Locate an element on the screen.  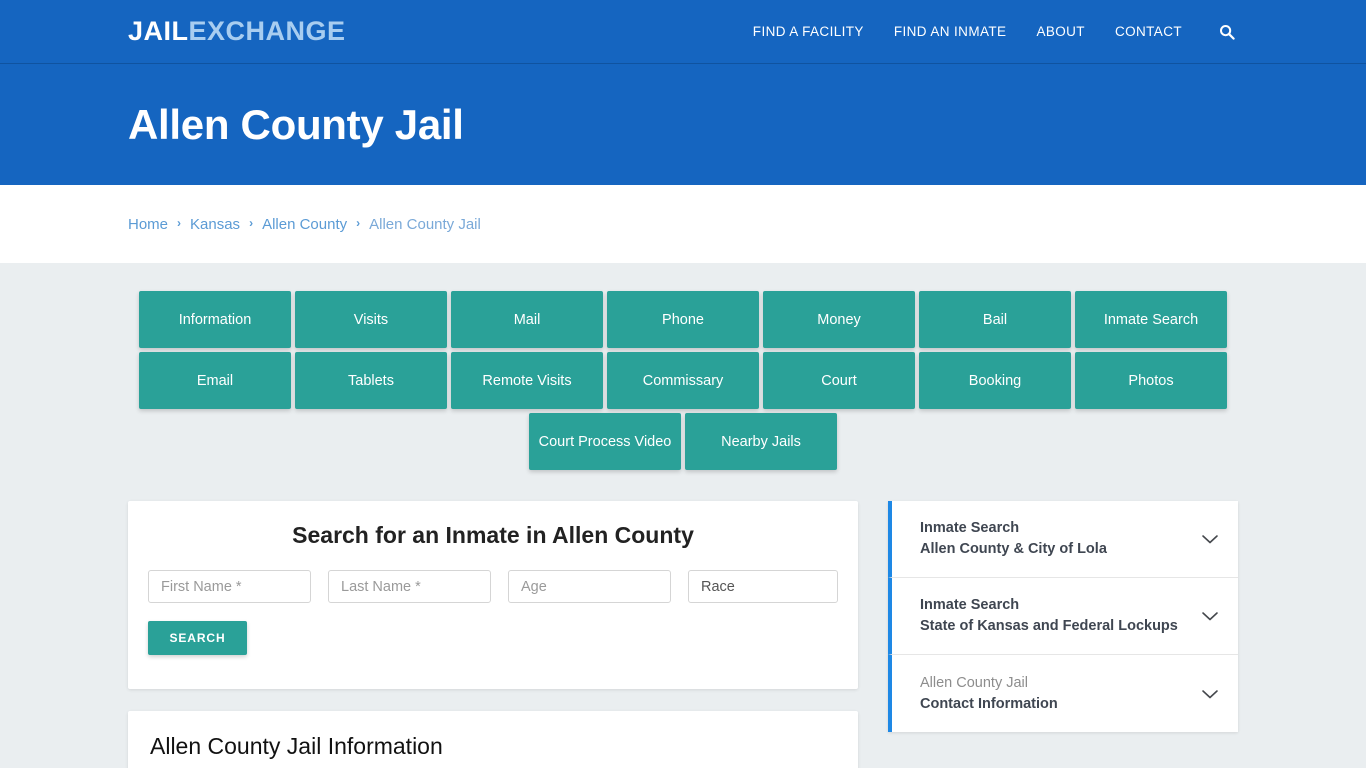
accordion-line1: Allen County Jail is located at coordinates (974, 682).